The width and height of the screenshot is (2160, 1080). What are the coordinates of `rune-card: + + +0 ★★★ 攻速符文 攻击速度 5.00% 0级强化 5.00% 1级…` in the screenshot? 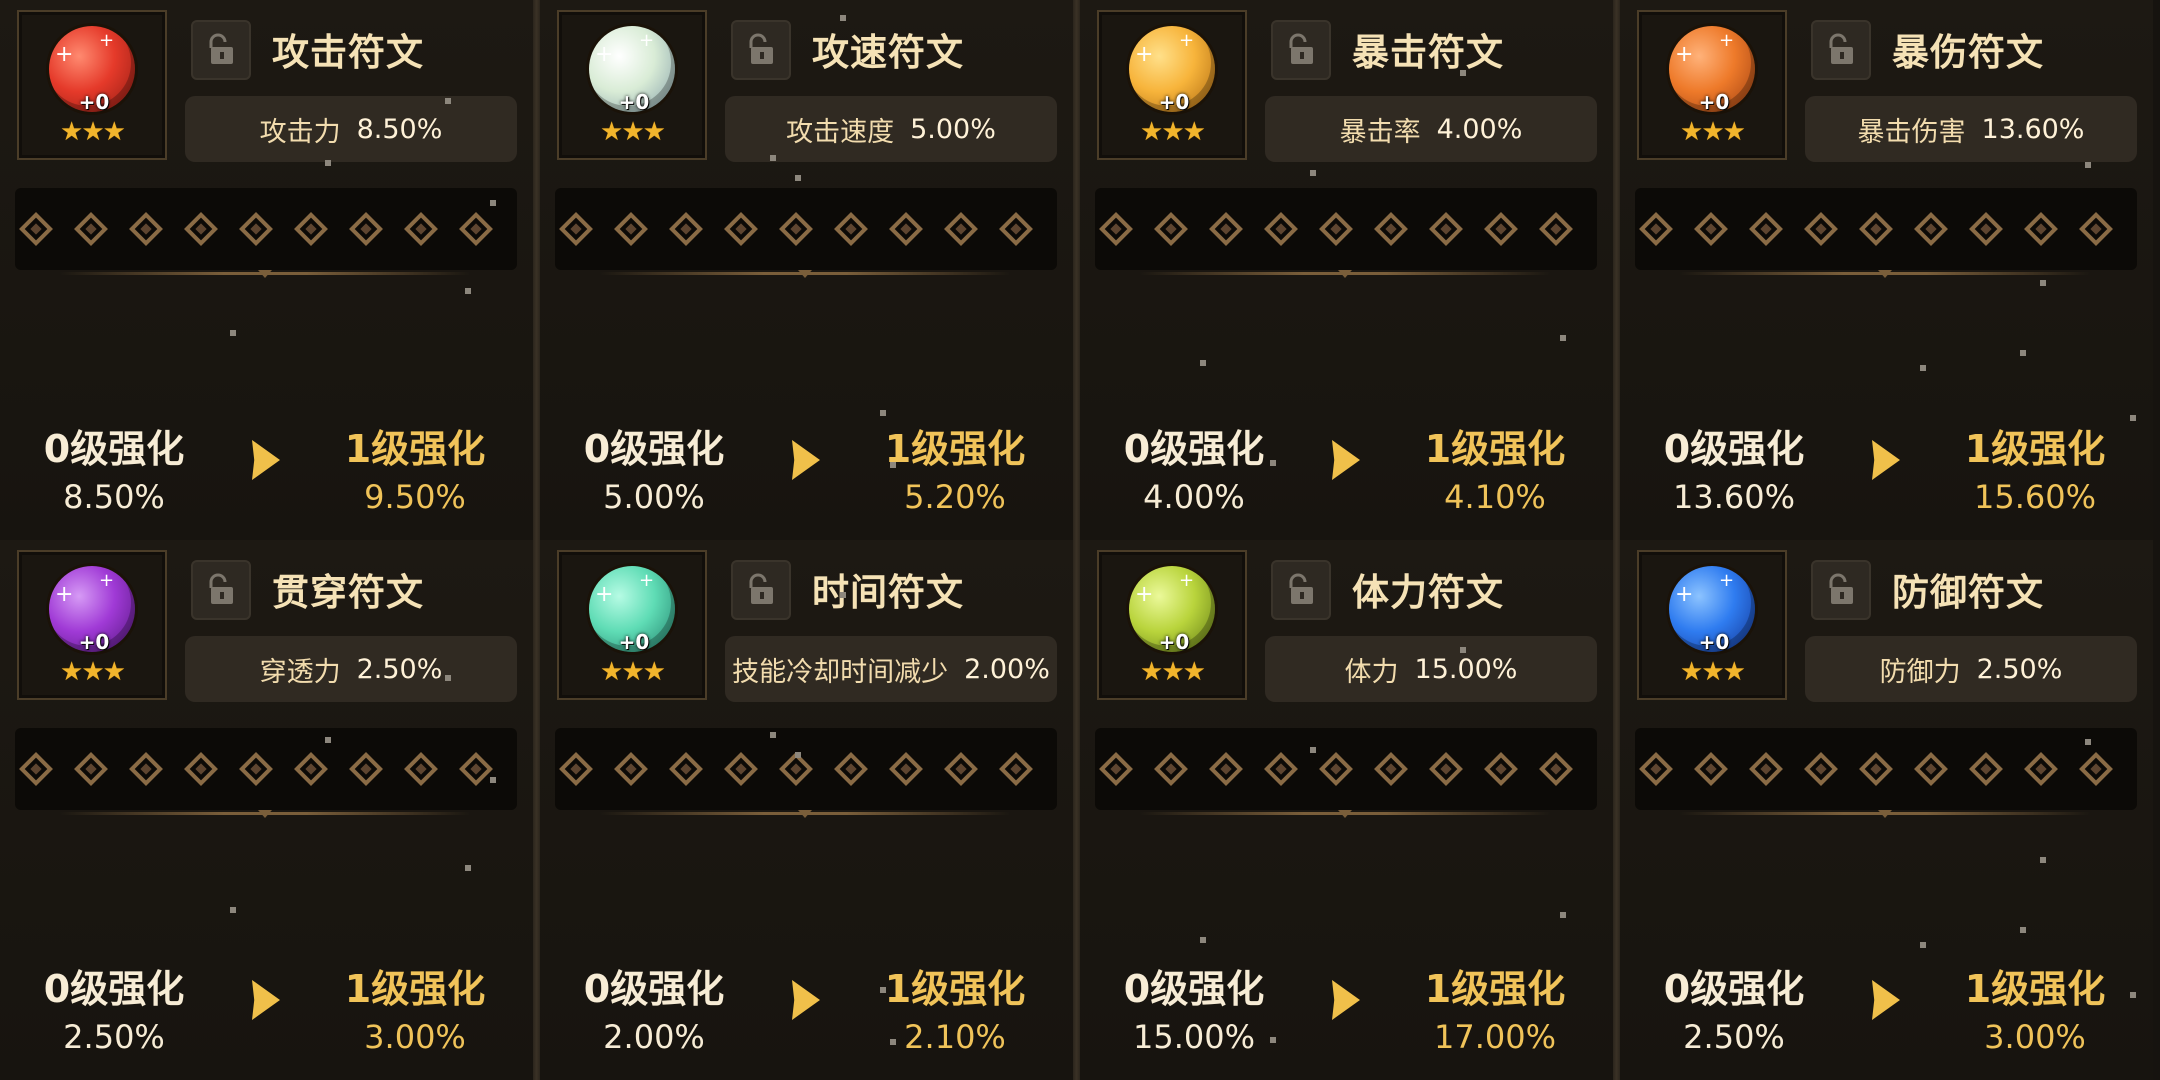 It's located at (806, 270).